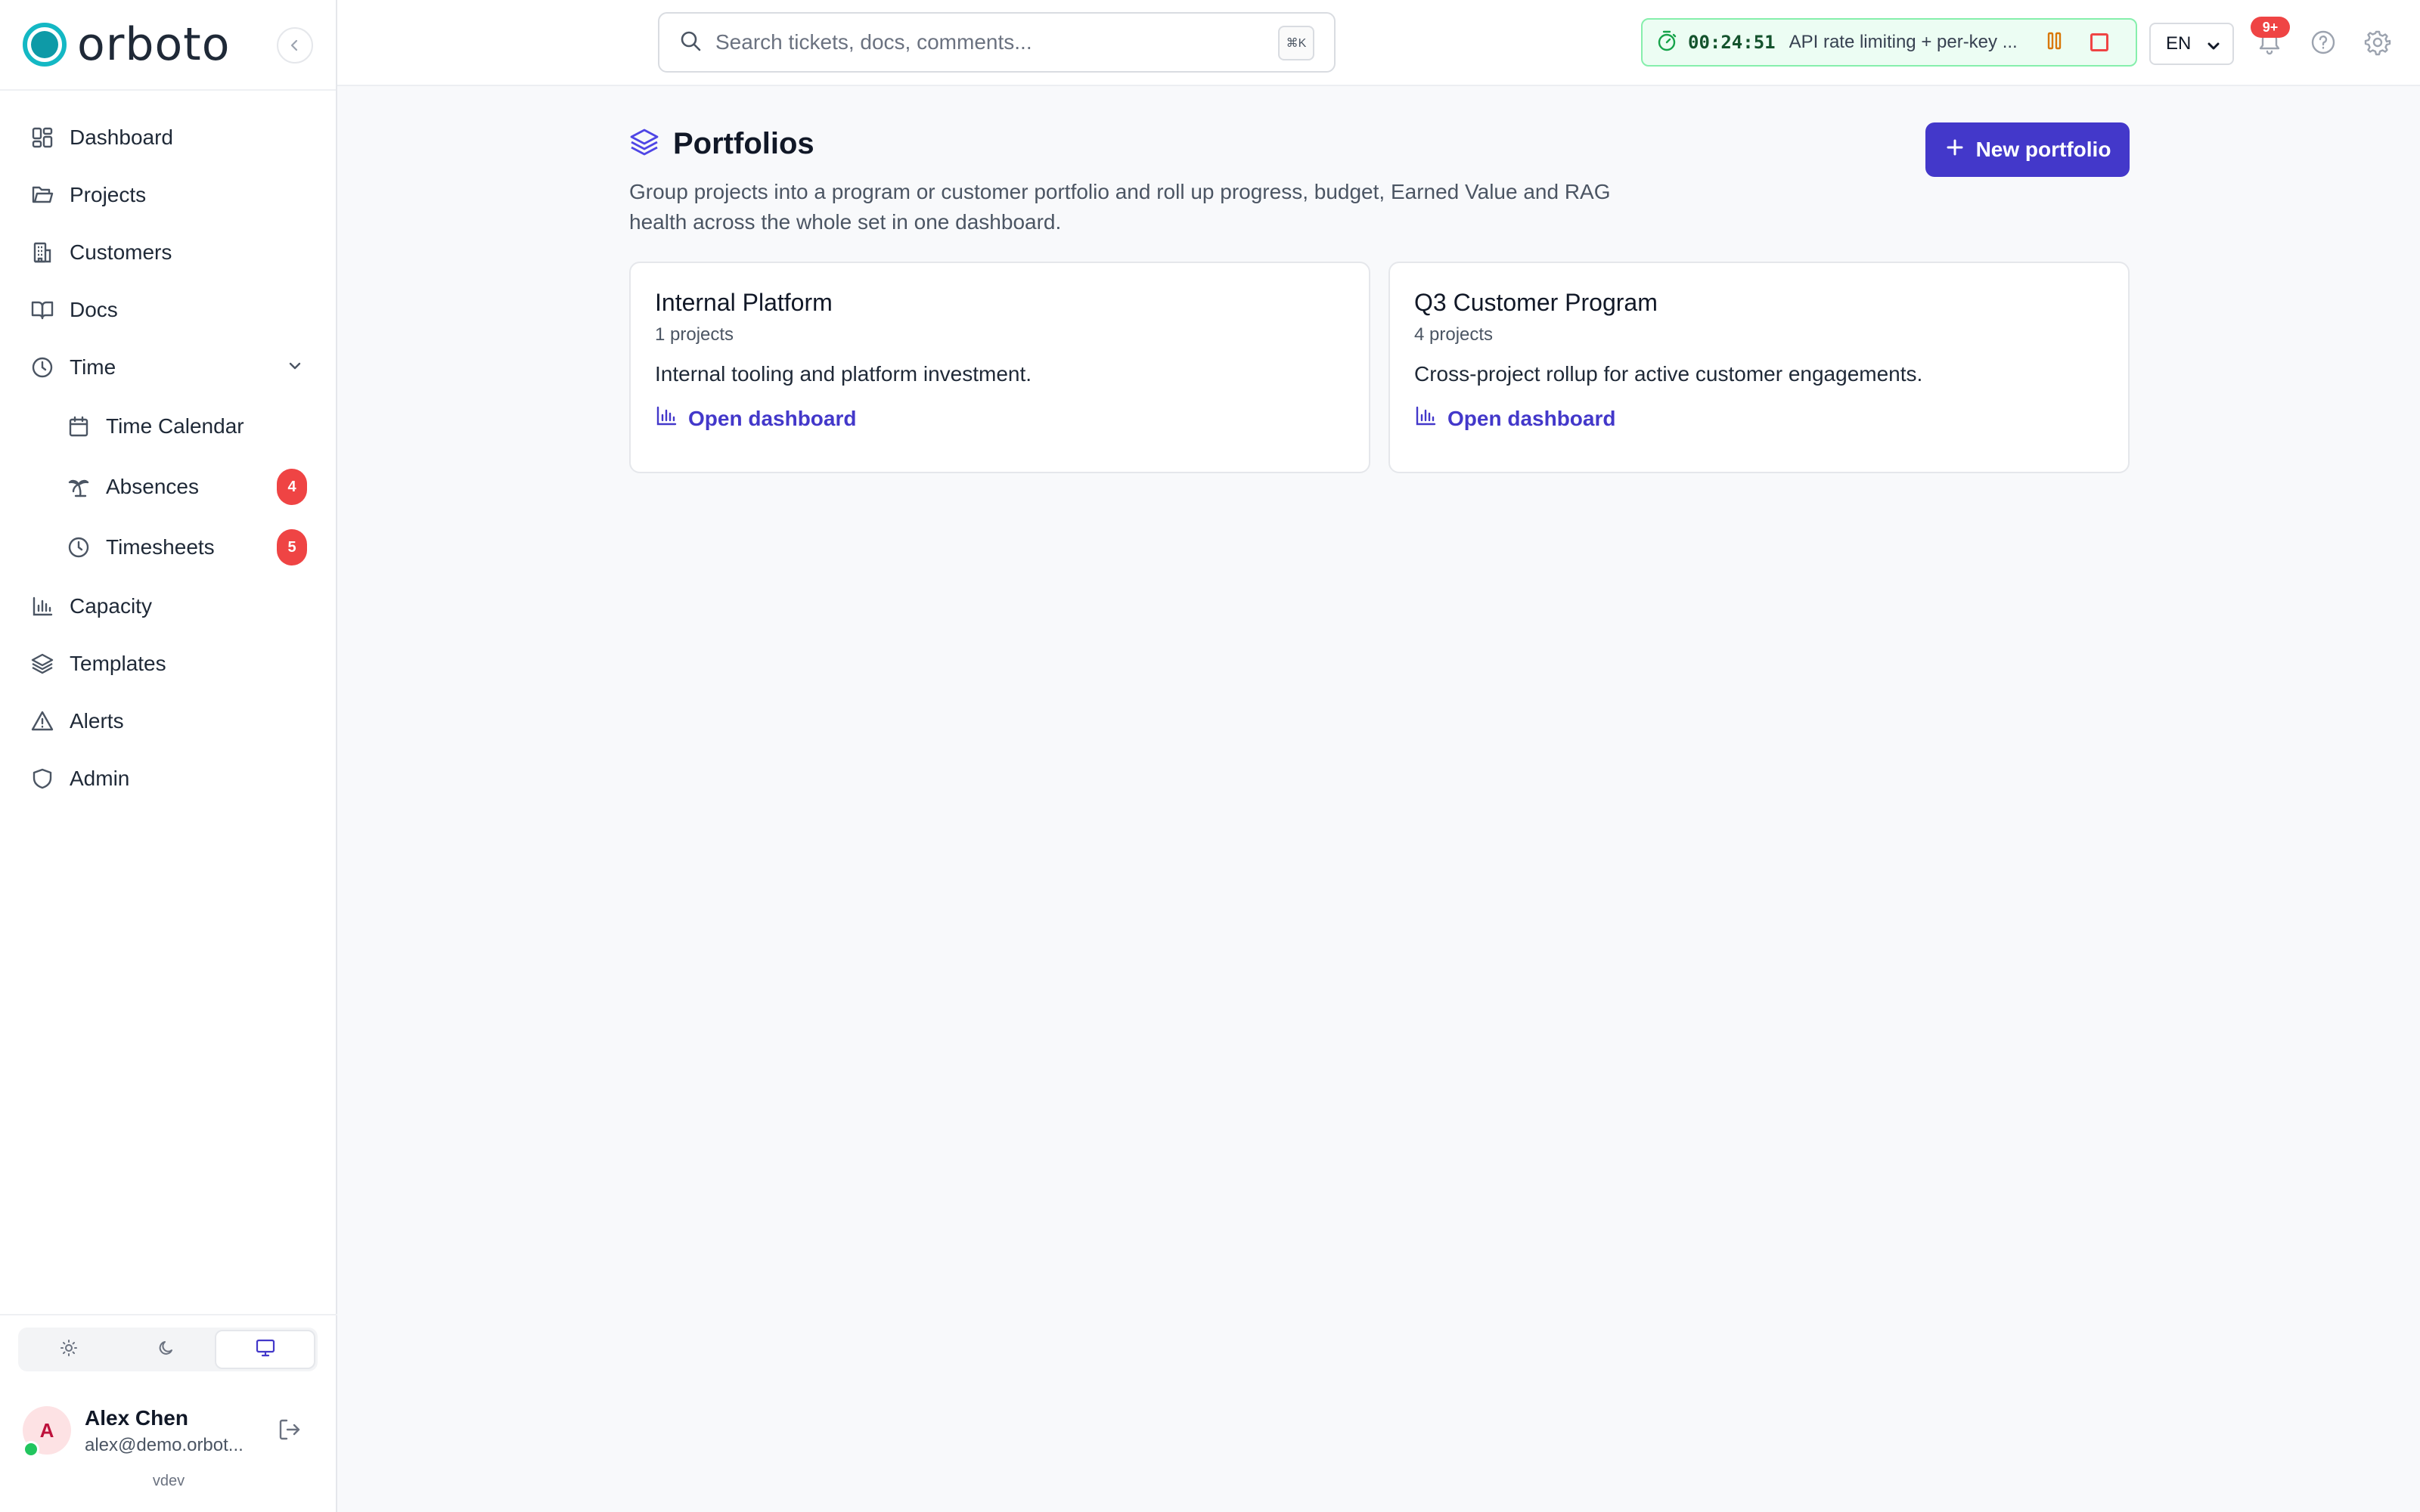 This screenshot has width=2420, height=1512. Describe the element at coordinates (121, 137) in the screenshot. I see `sidebar-item-label: Dashboard` at that location.